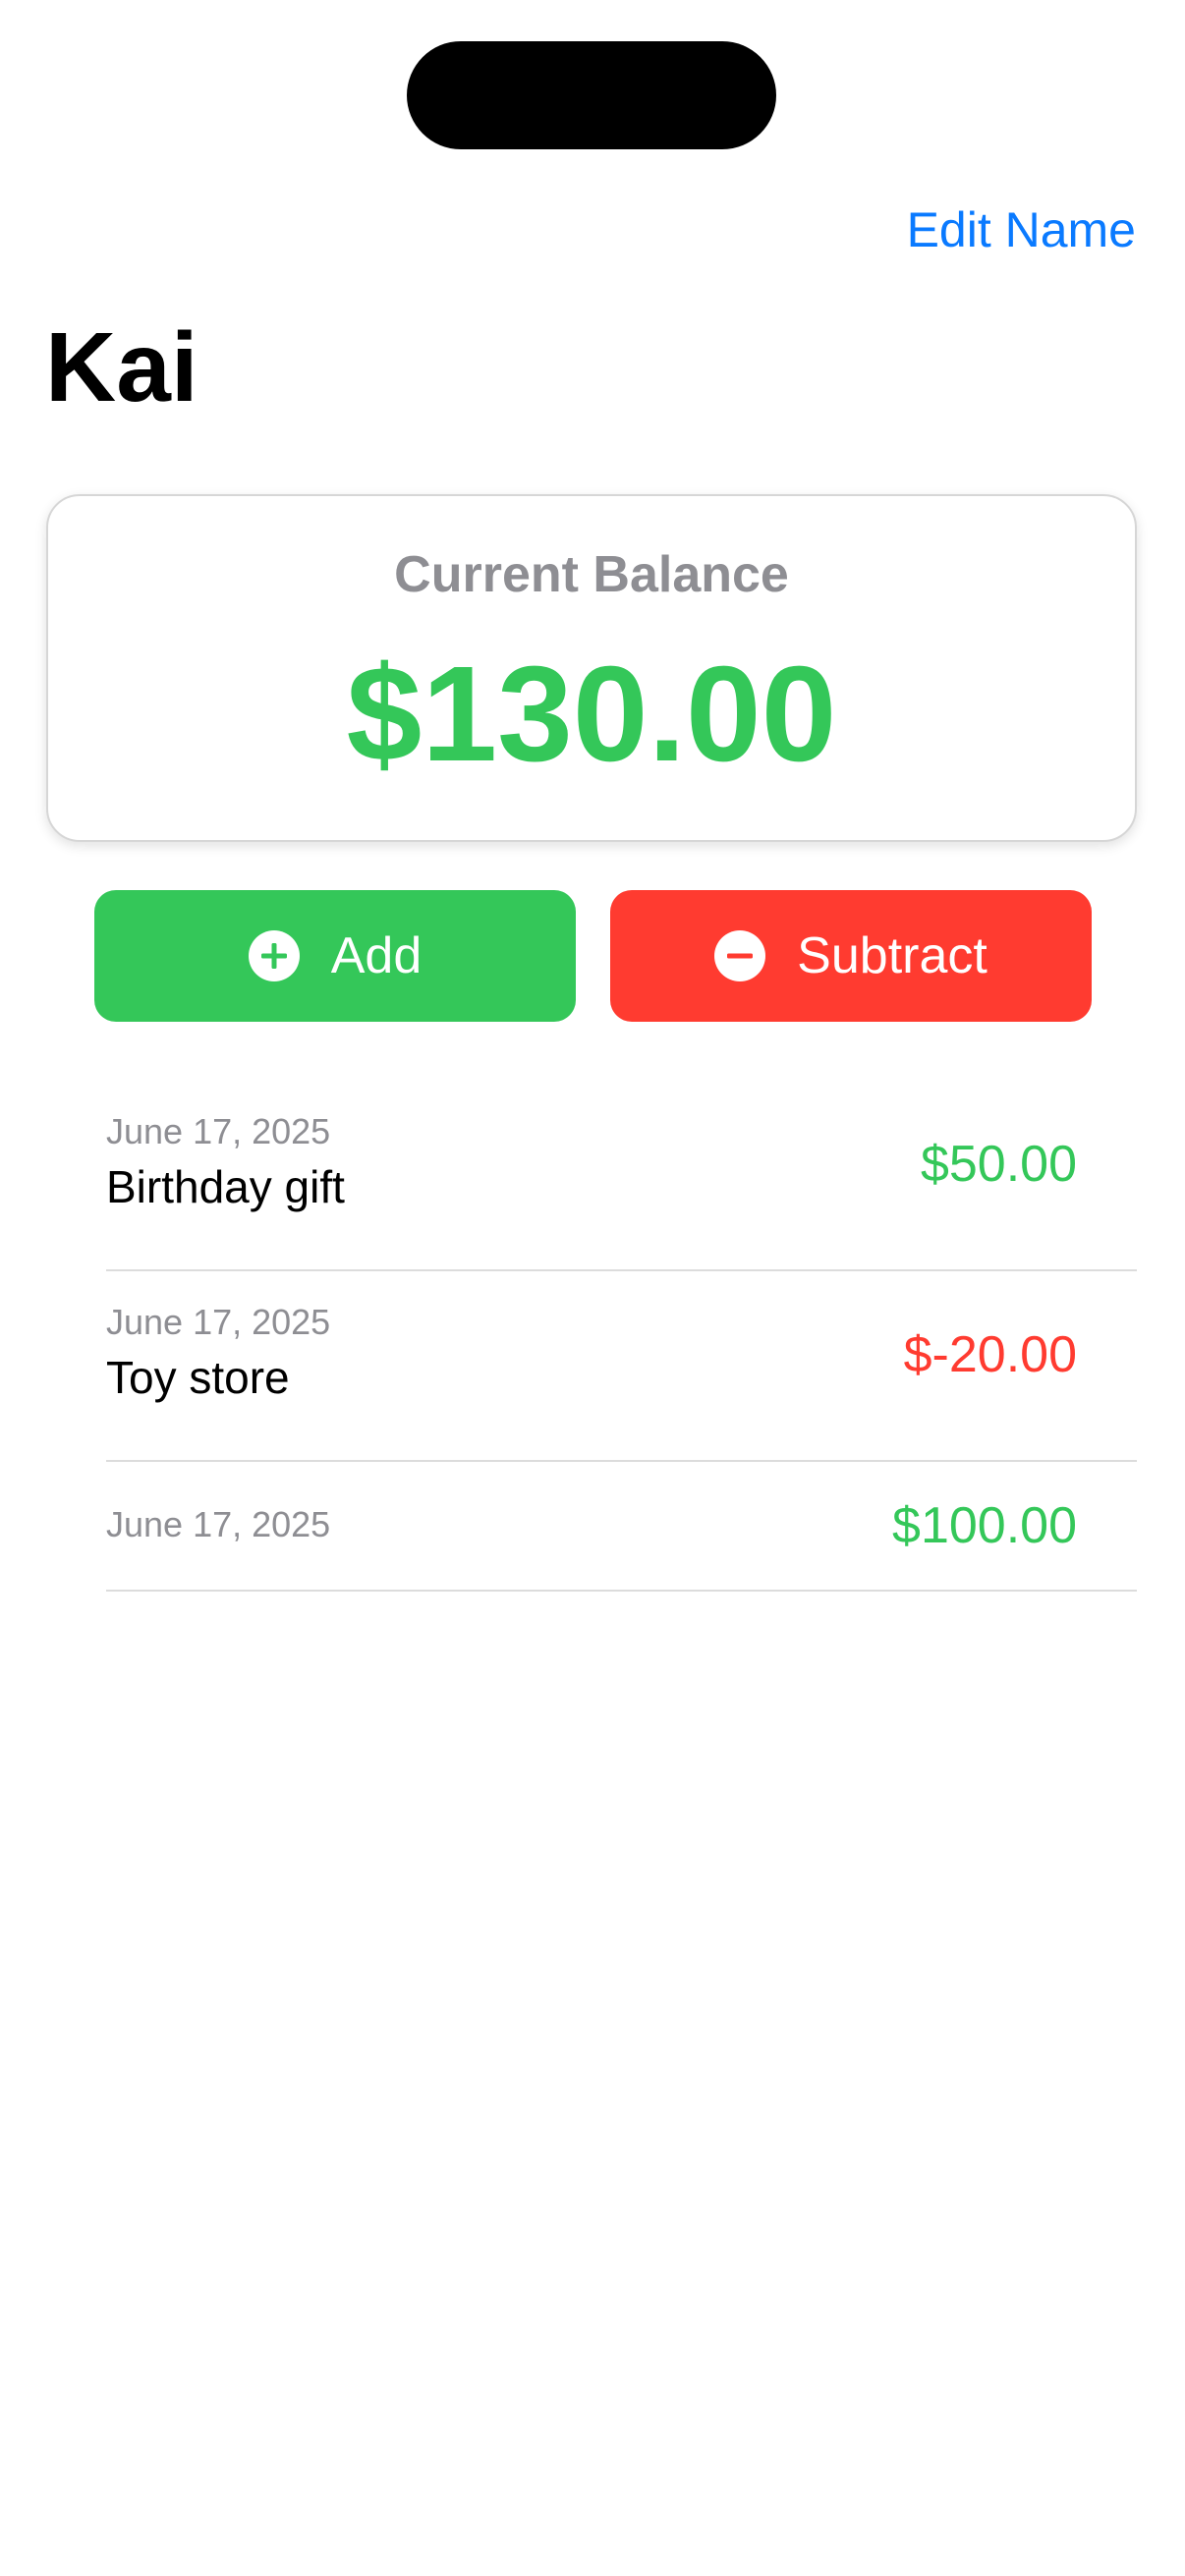  What do you see at coordinates (740, 955) in the screenshot?
I see `minus-circle-icon` at bounding box center [740, 955].